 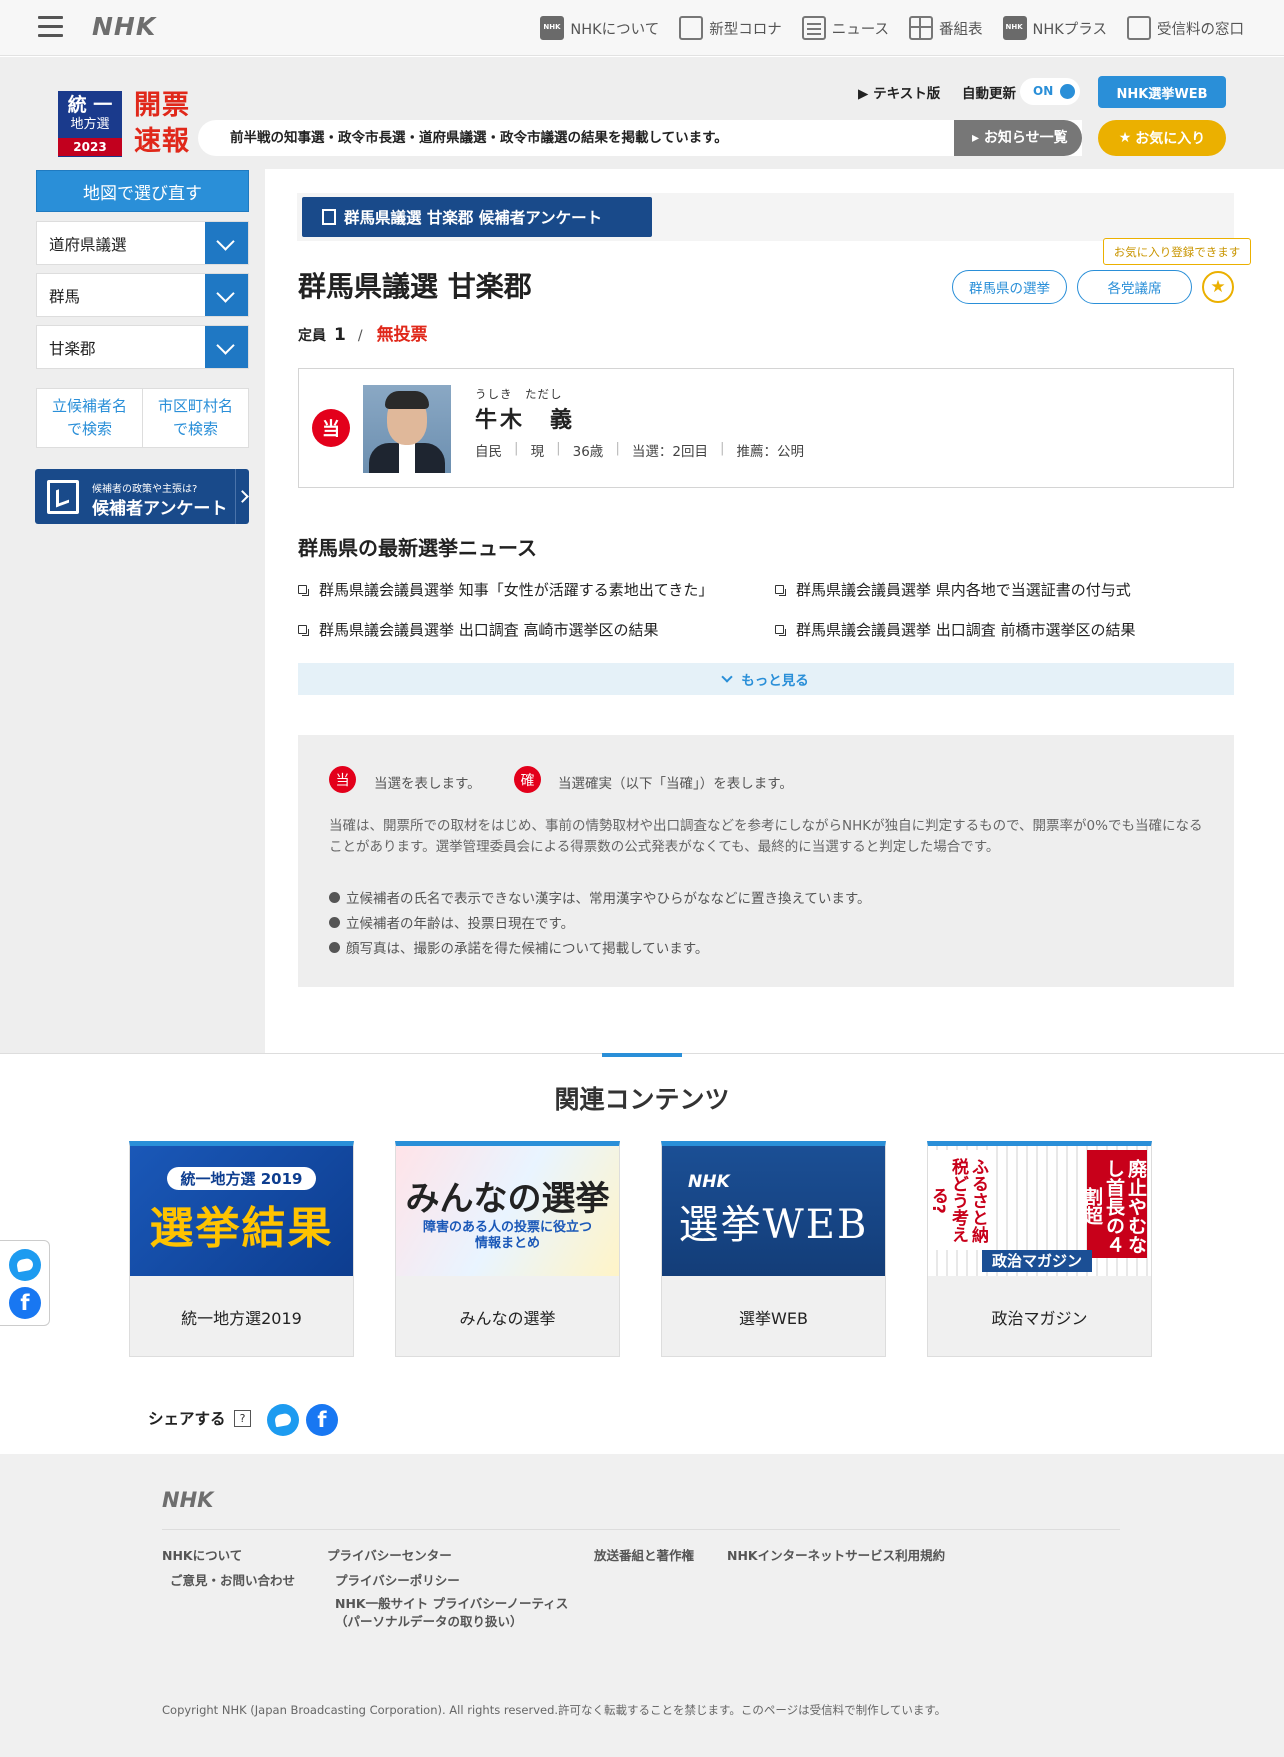 What do you see at coordinates (745, 29) in the screenshot?
I see `nav-label: 新型コロナ` at bounding box center [745, 29].